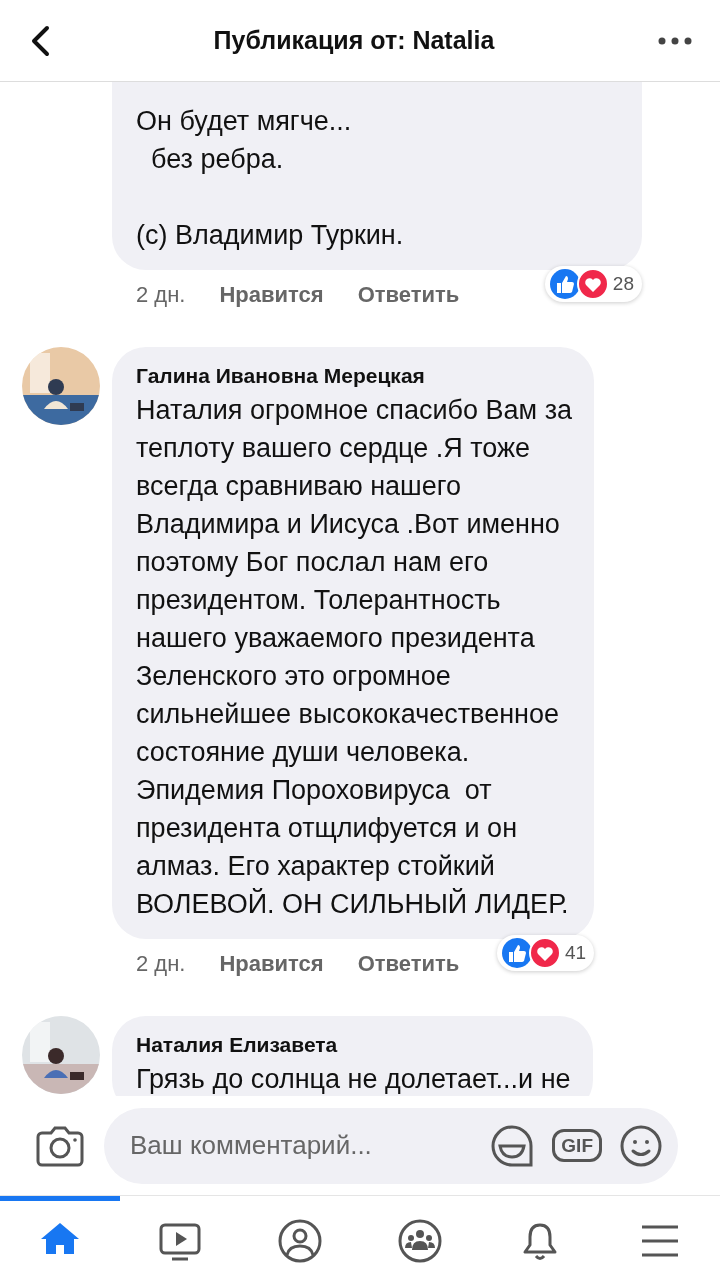 Image resolution: width=720 pixels, height=1280 pixels. Describe the element at coordinates (40, 40) in the screenshot. I see `back-icon` at that location.